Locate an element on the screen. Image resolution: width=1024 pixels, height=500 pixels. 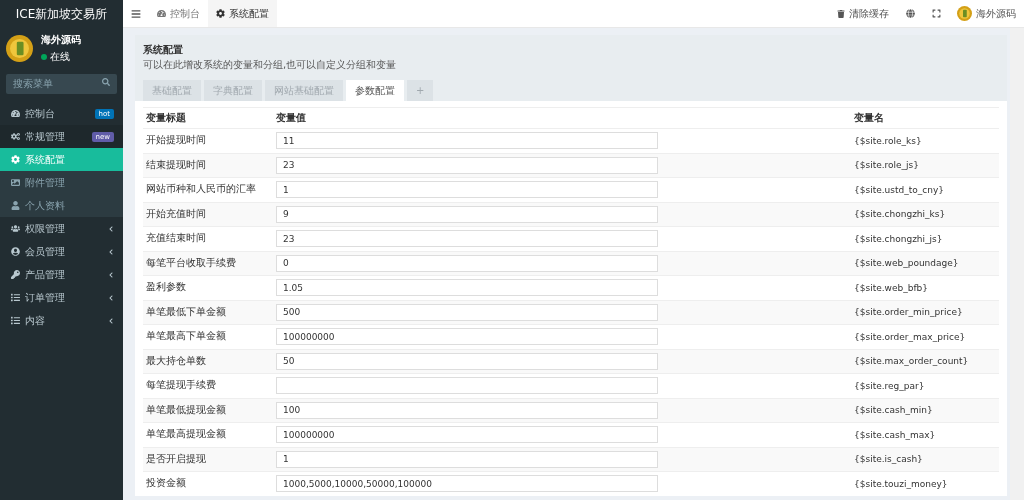
table-cell-text: 是否开启提现 is located at coordinates (176, 458).